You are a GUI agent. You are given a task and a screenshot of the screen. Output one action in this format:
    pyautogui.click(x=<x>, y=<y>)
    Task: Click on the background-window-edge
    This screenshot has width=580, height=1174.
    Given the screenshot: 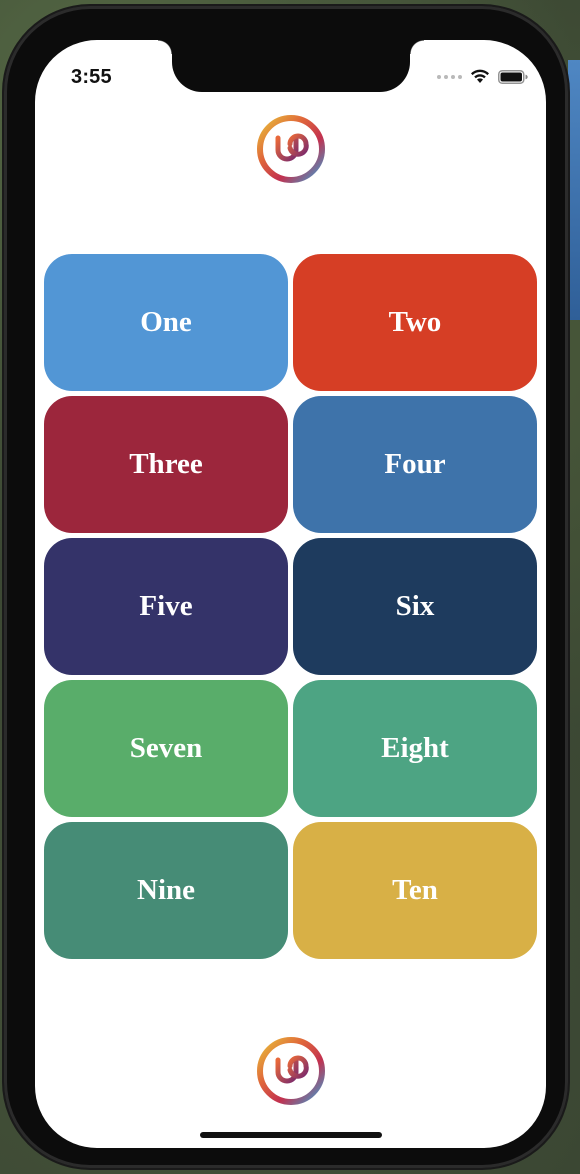 What is the action you would take?
    pyautogui.click(x=574, y=190)
    